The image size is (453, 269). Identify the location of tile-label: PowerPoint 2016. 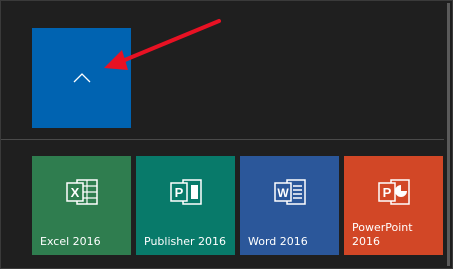
(382, 234).